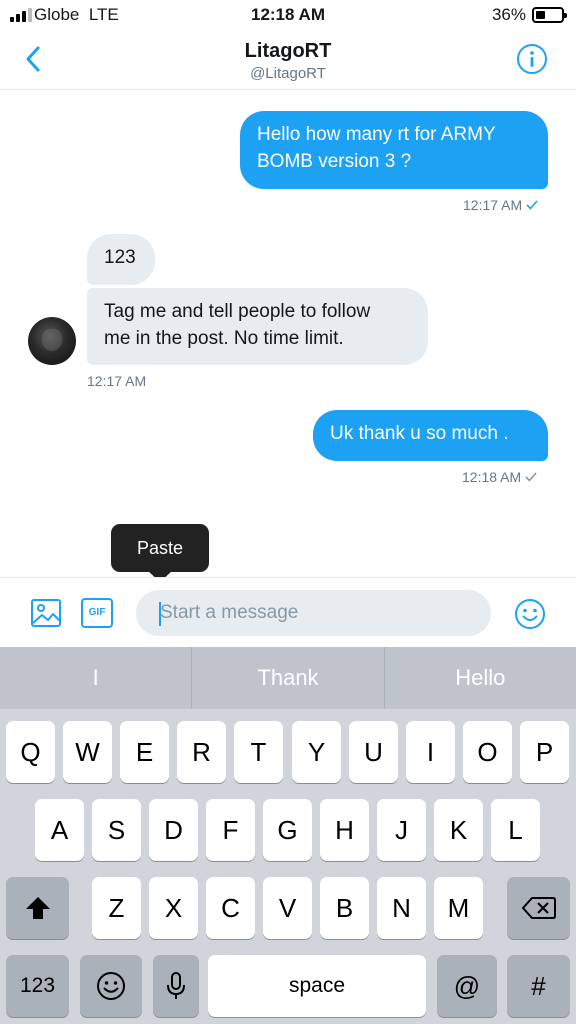  I want to click on outgoing-message-bubble: Uk thank u so much ., so click(430, 435).